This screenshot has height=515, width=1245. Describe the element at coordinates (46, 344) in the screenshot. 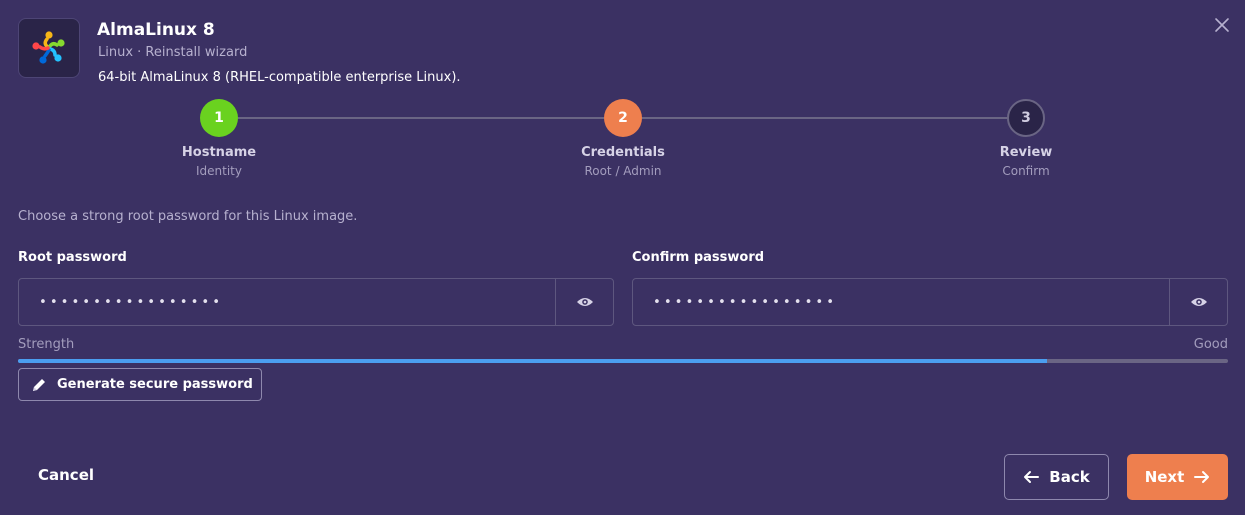

I see `strength-label: Strength` at that location.